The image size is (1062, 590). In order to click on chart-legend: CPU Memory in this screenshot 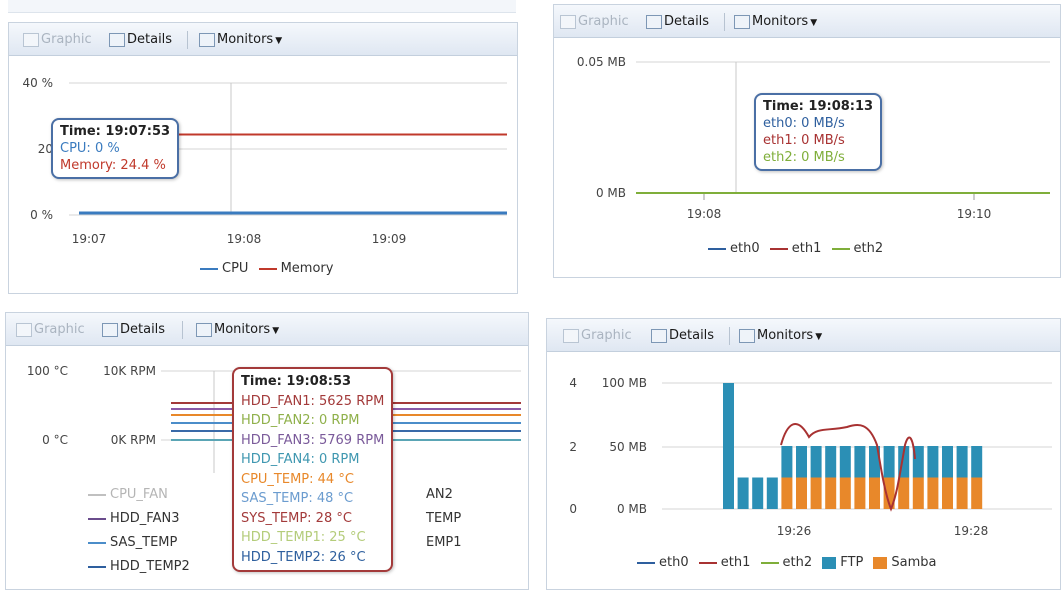, I will do `click(263, 268)`.